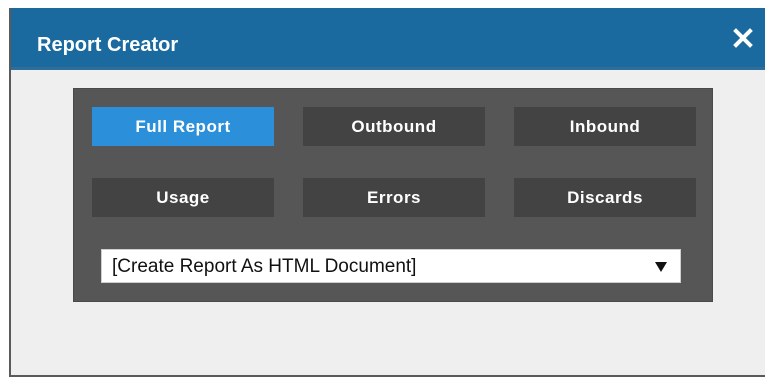  I want to click on dialog-title: Report Creator, so click(108, 45).